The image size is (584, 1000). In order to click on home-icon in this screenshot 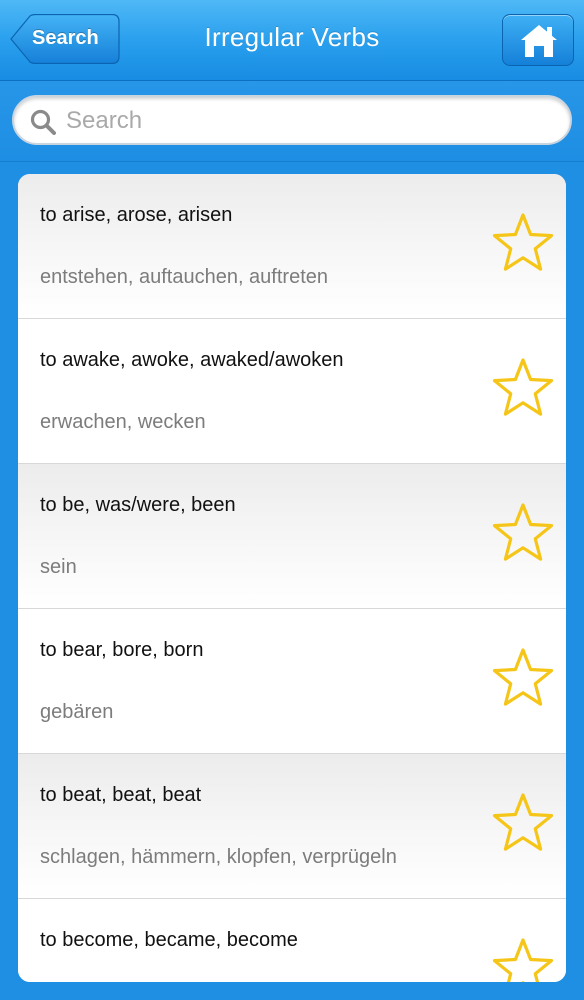, I will do `click(539, 41)`.